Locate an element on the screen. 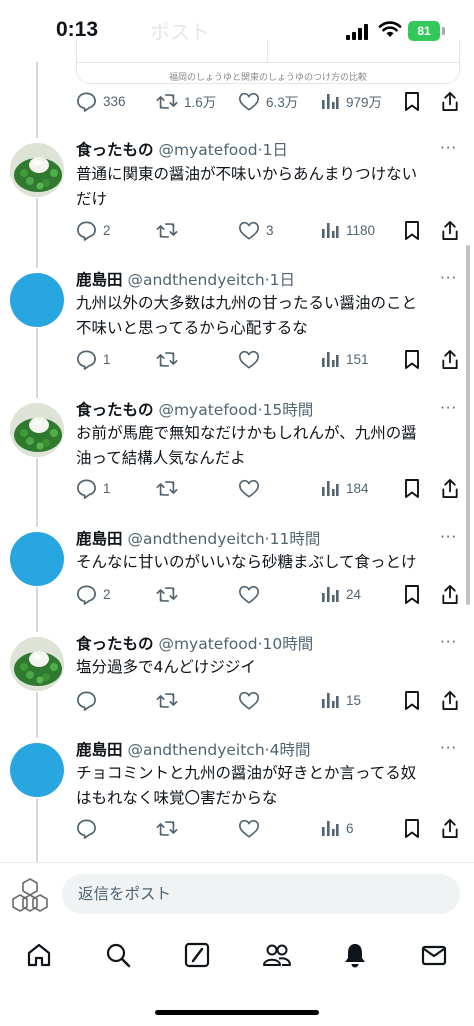 The image size is (474, 1026). like-button: 6.3万 is located at coordinates (268, 101).